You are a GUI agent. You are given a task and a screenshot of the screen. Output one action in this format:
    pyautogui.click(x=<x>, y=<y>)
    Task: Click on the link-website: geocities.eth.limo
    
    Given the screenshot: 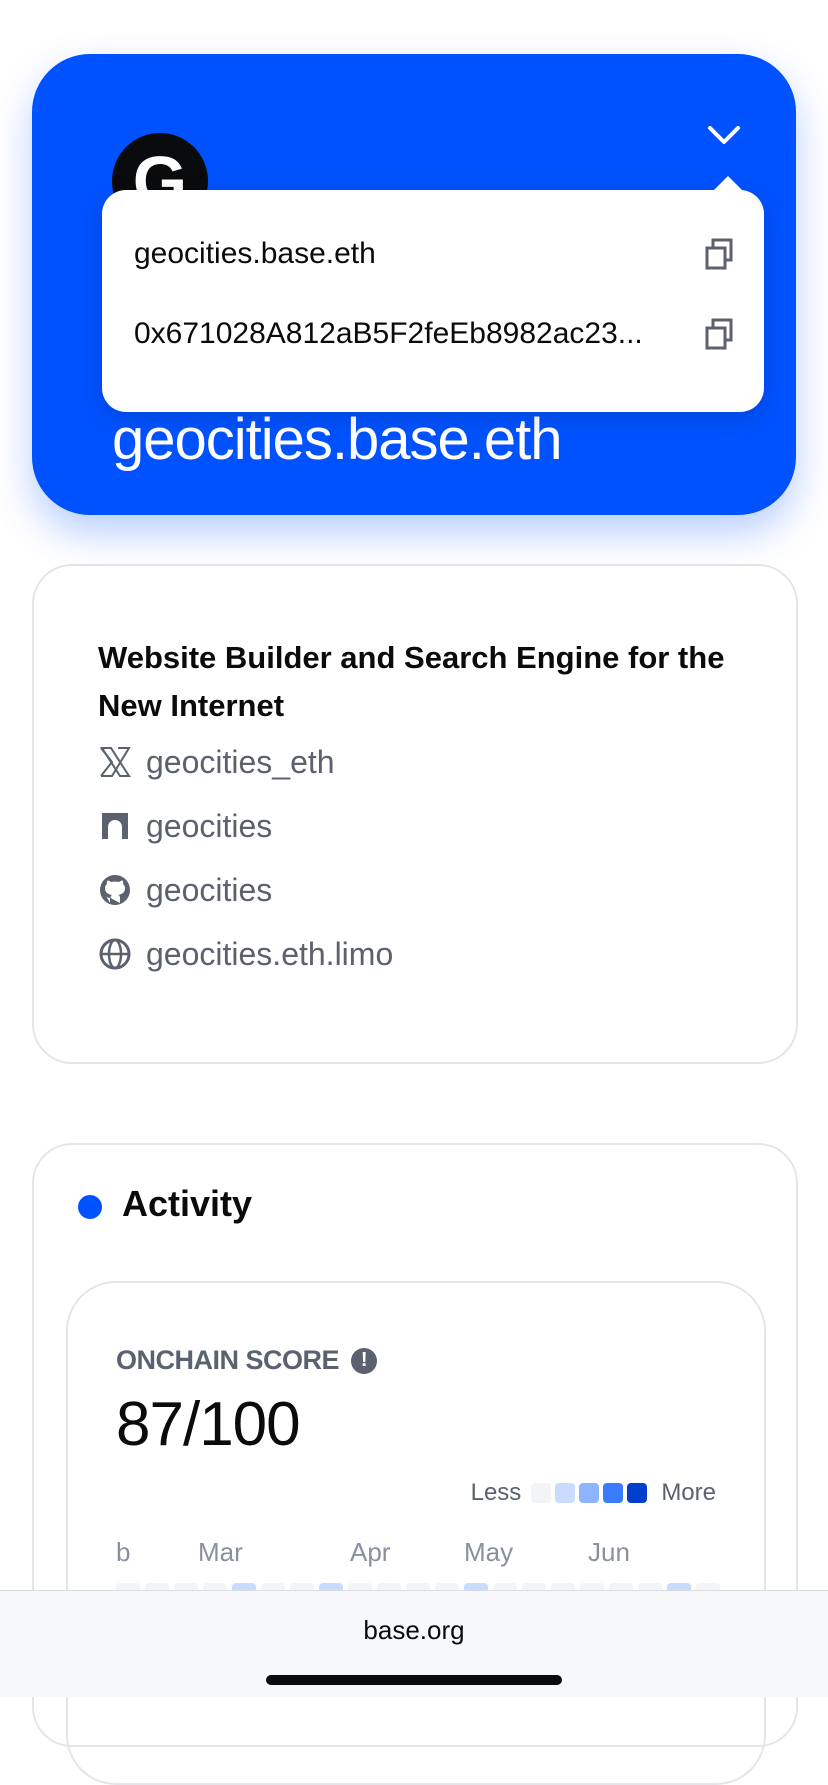 What is the action you would take?
    pyautogui.click(x=245, y=954)
    